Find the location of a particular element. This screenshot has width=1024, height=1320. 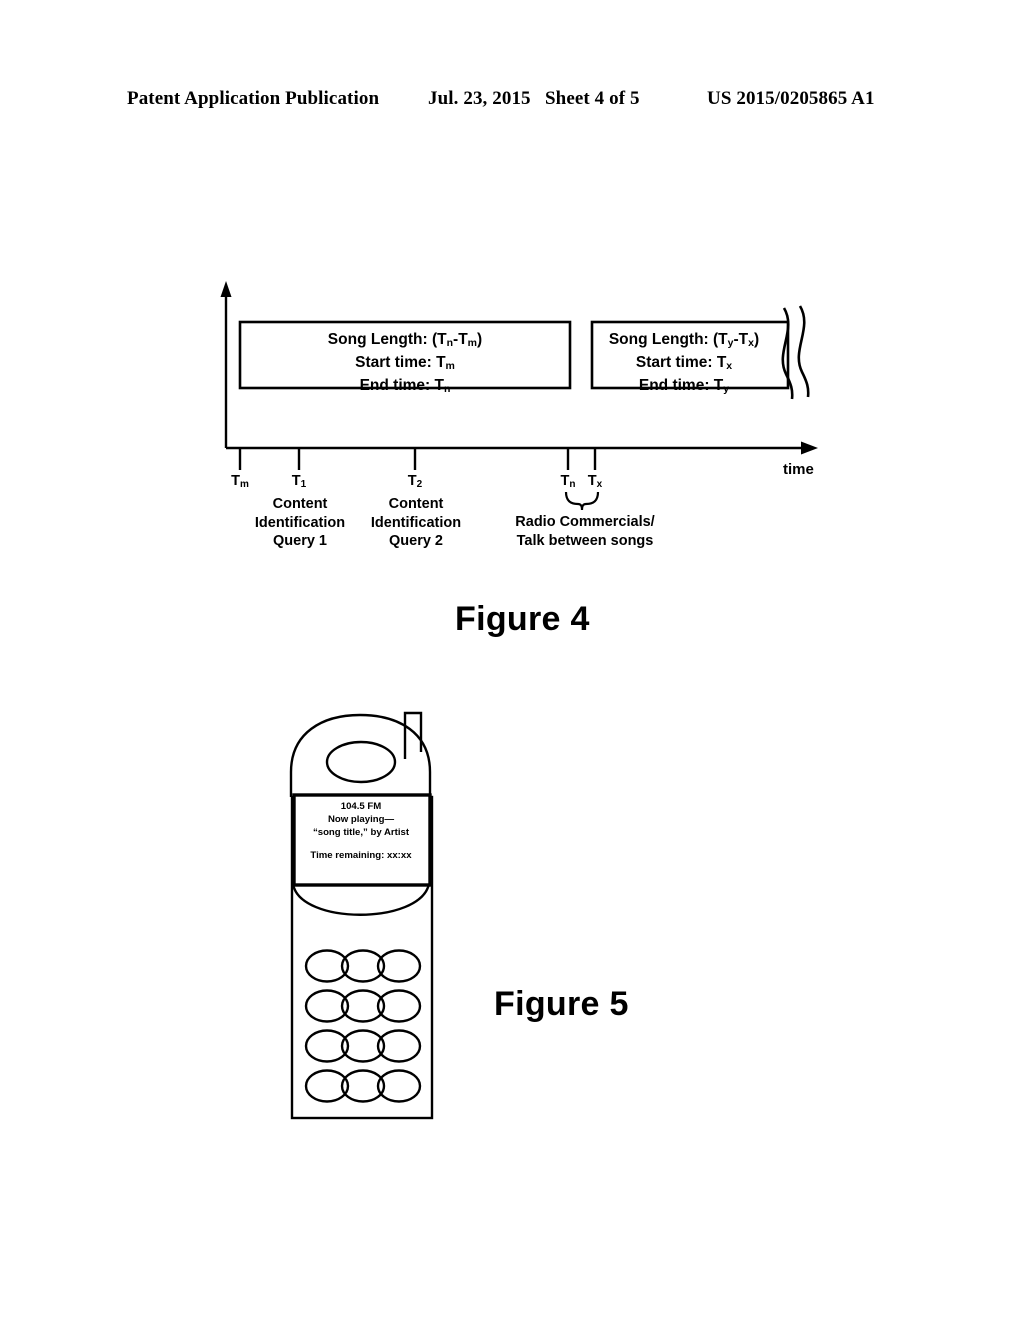

song-block-2-start: Start time: Tx is located at coordinates (684, 363).